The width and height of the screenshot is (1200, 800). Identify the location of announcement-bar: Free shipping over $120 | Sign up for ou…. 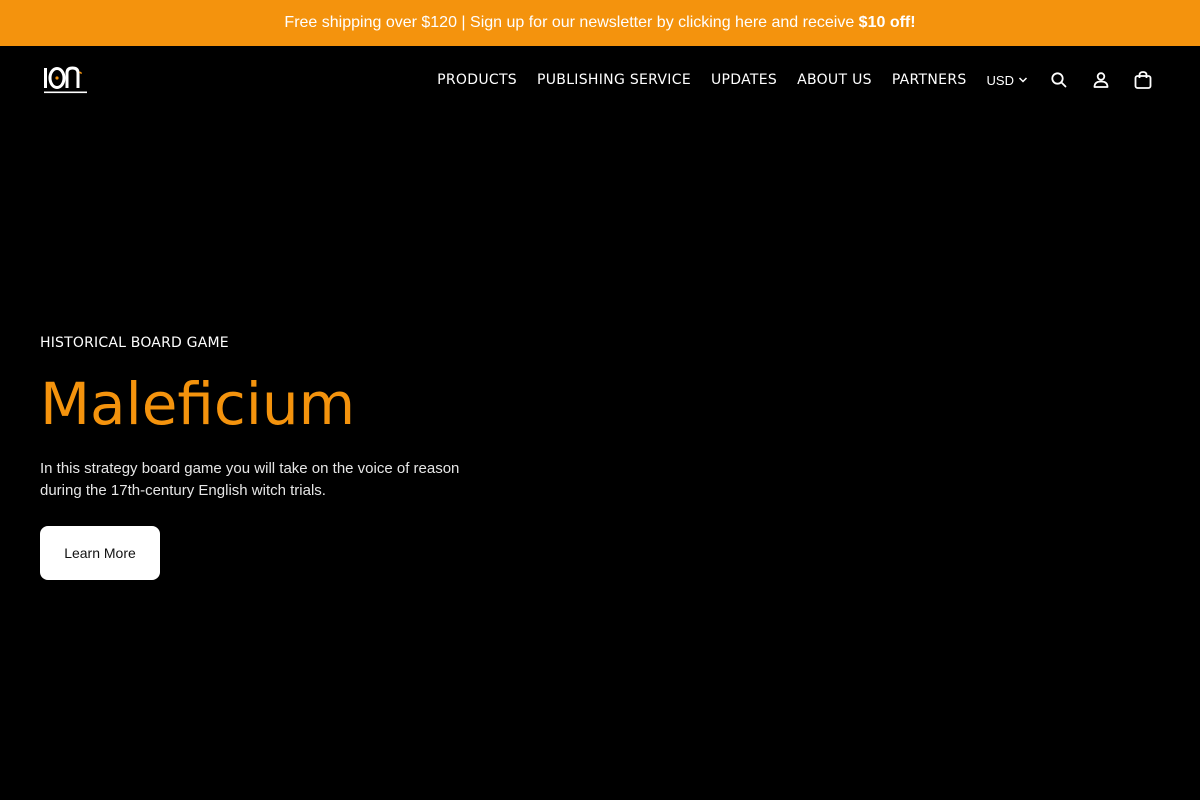
(600, 23).